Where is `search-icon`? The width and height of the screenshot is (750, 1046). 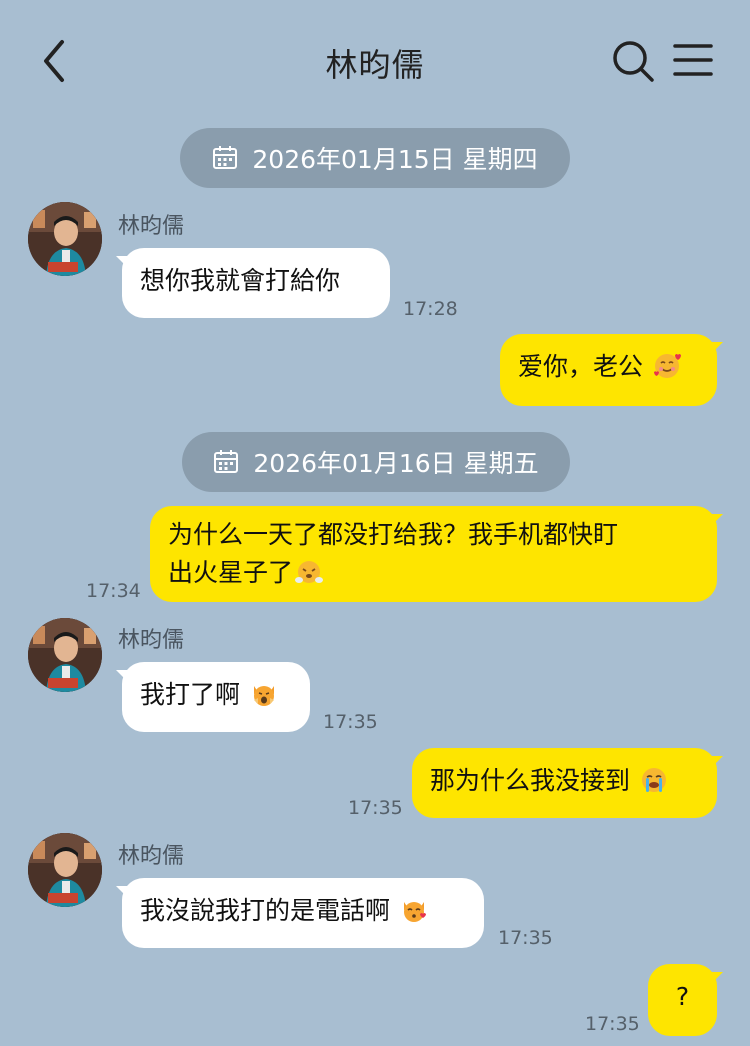
search-icon is located at coordinates (633, 61).